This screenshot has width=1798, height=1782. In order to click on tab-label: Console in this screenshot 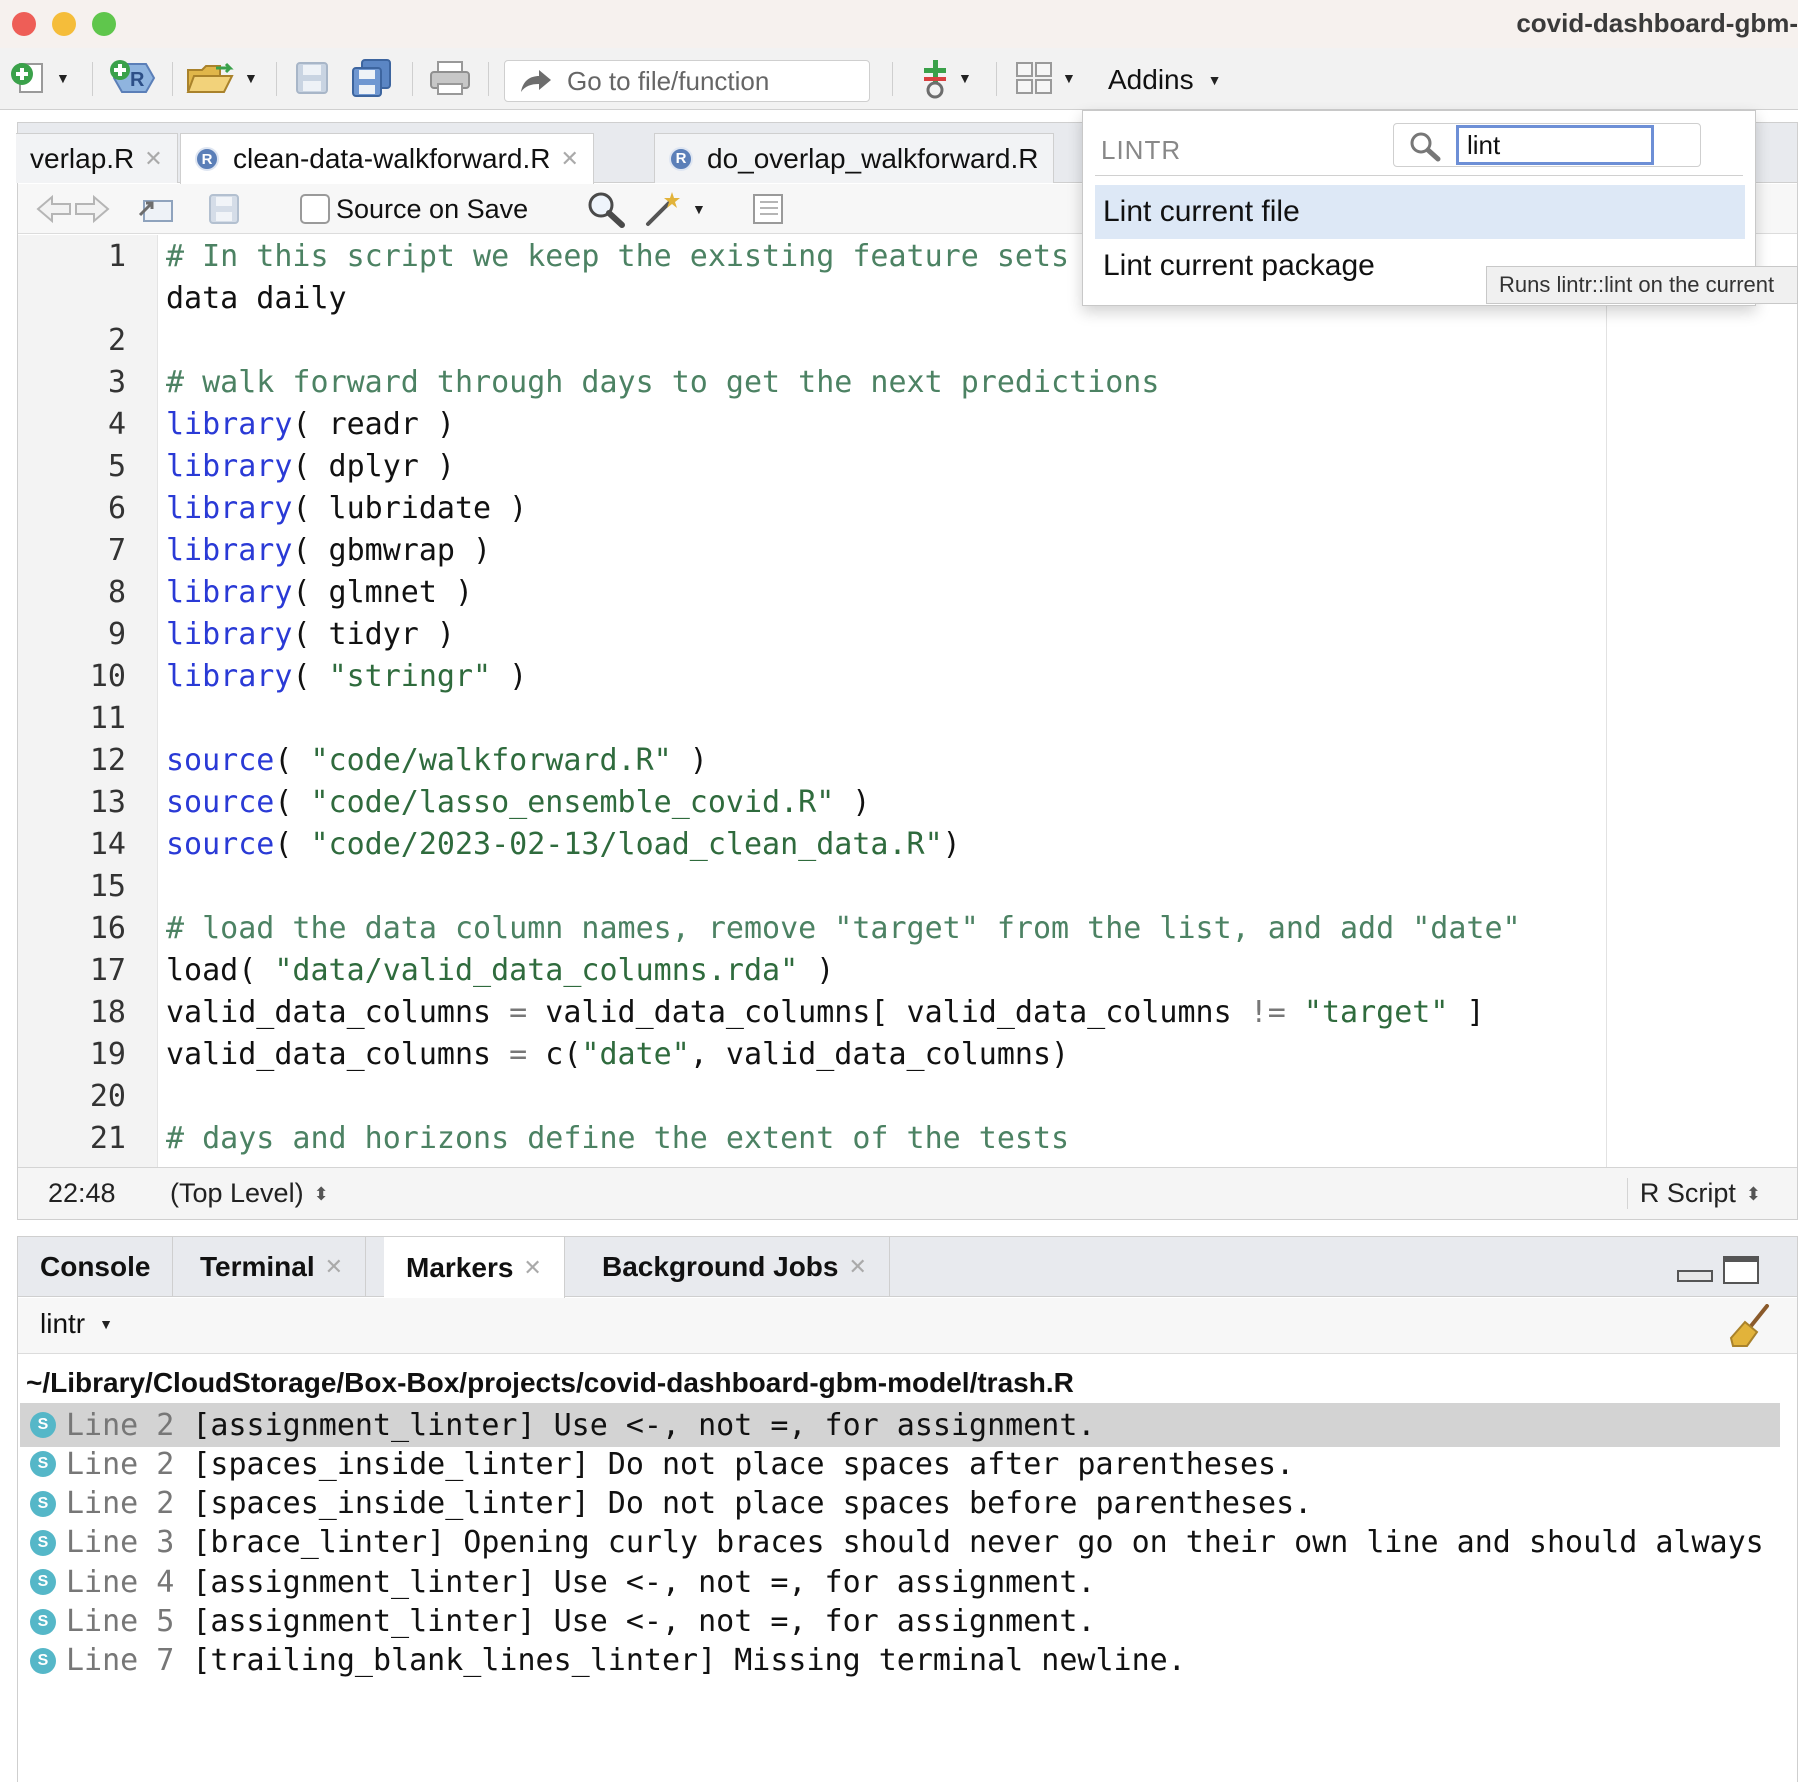, I will do `click(95, 1266)`.